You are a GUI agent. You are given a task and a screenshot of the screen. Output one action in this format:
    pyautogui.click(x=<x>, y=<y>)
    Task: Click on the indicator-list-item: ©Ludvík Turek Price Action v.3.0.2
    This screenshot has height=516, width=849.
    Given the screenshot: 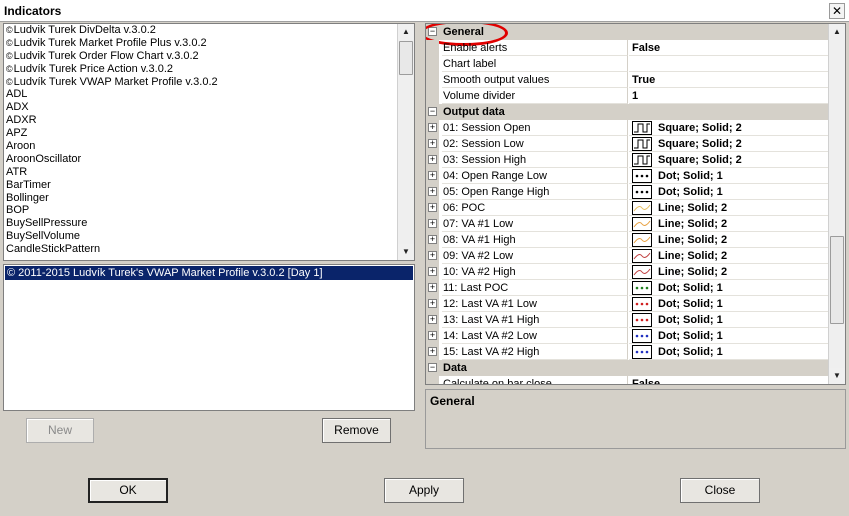 What is the action you would take?
    pyautogui.click(x=201, y=69)
    